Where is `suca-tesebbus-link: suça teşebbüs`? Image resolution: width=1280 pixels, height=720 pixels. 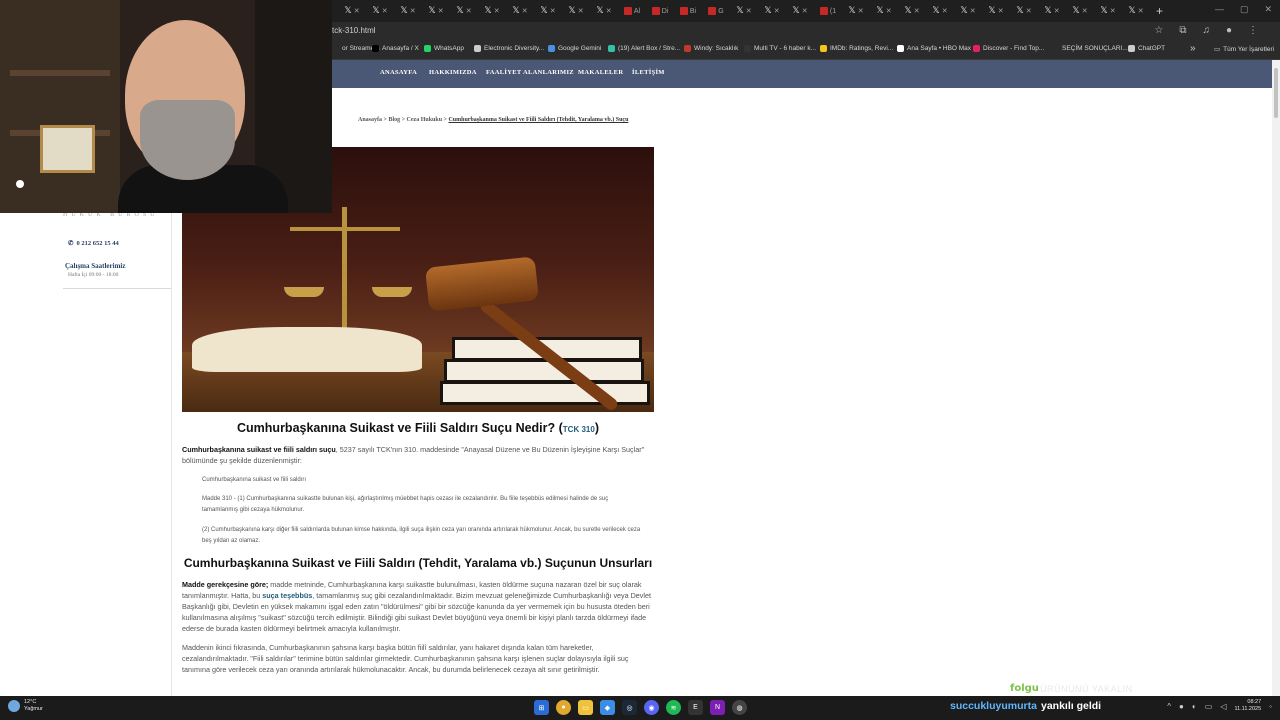
suca-tesebbus-link: suça teşebbüs is located at coordinates (287, 595).